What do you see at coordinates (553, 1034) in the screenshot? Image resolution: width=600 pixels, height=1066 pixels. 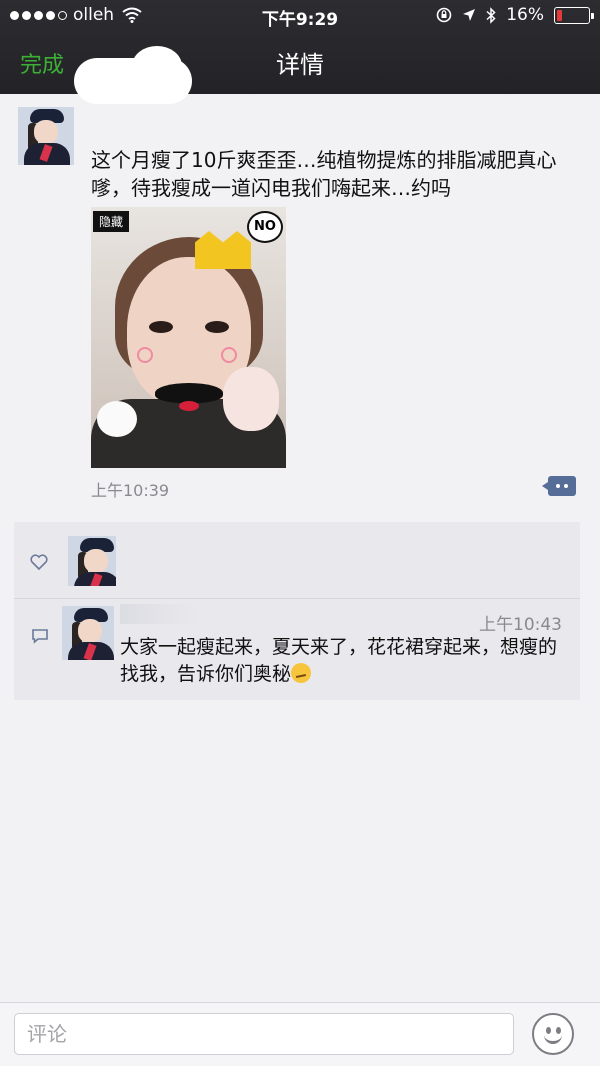 I see `emoji-button` at bounding box center [553, 1034].